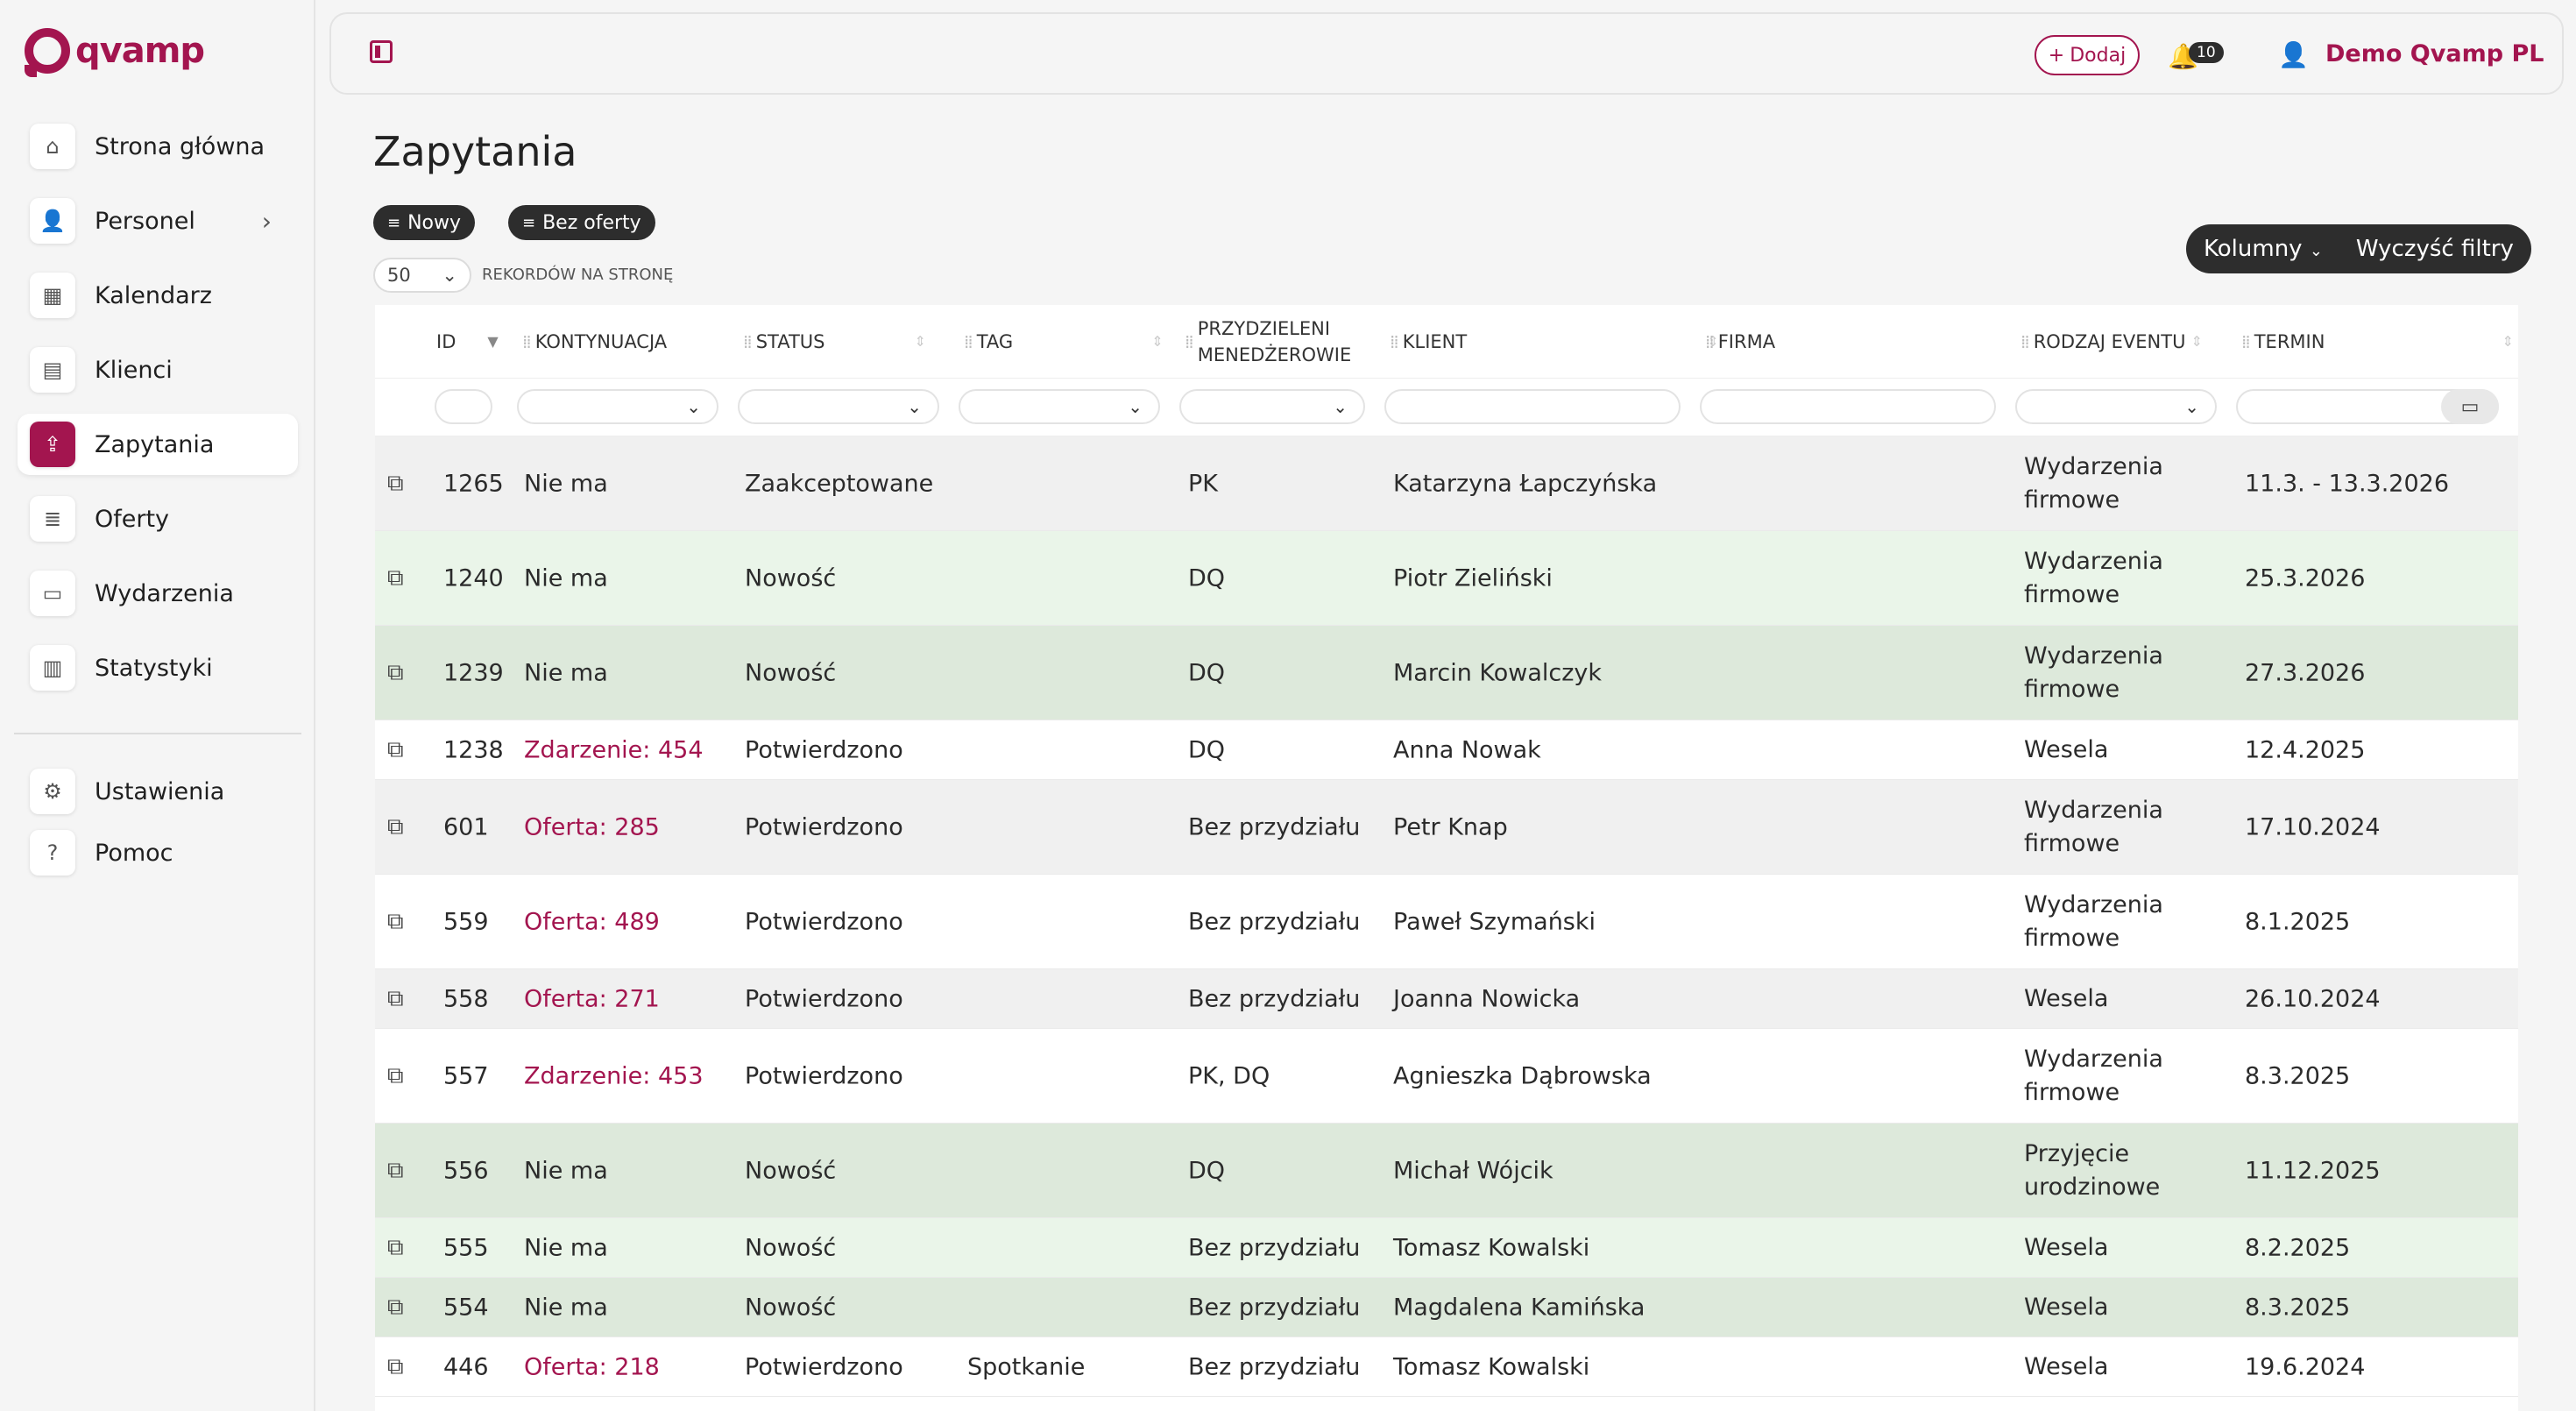  I want to click on sidebar-item-klienci: ▤ Klienci, so click(158, 370).